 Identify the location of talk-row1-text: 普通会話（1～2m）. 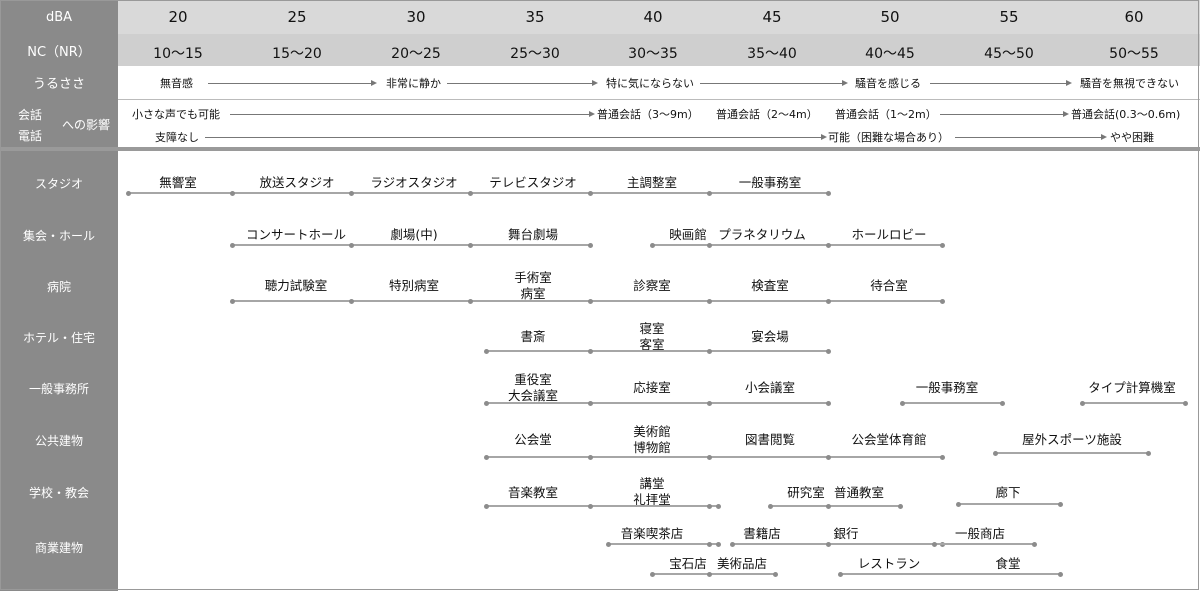
(886, 114).